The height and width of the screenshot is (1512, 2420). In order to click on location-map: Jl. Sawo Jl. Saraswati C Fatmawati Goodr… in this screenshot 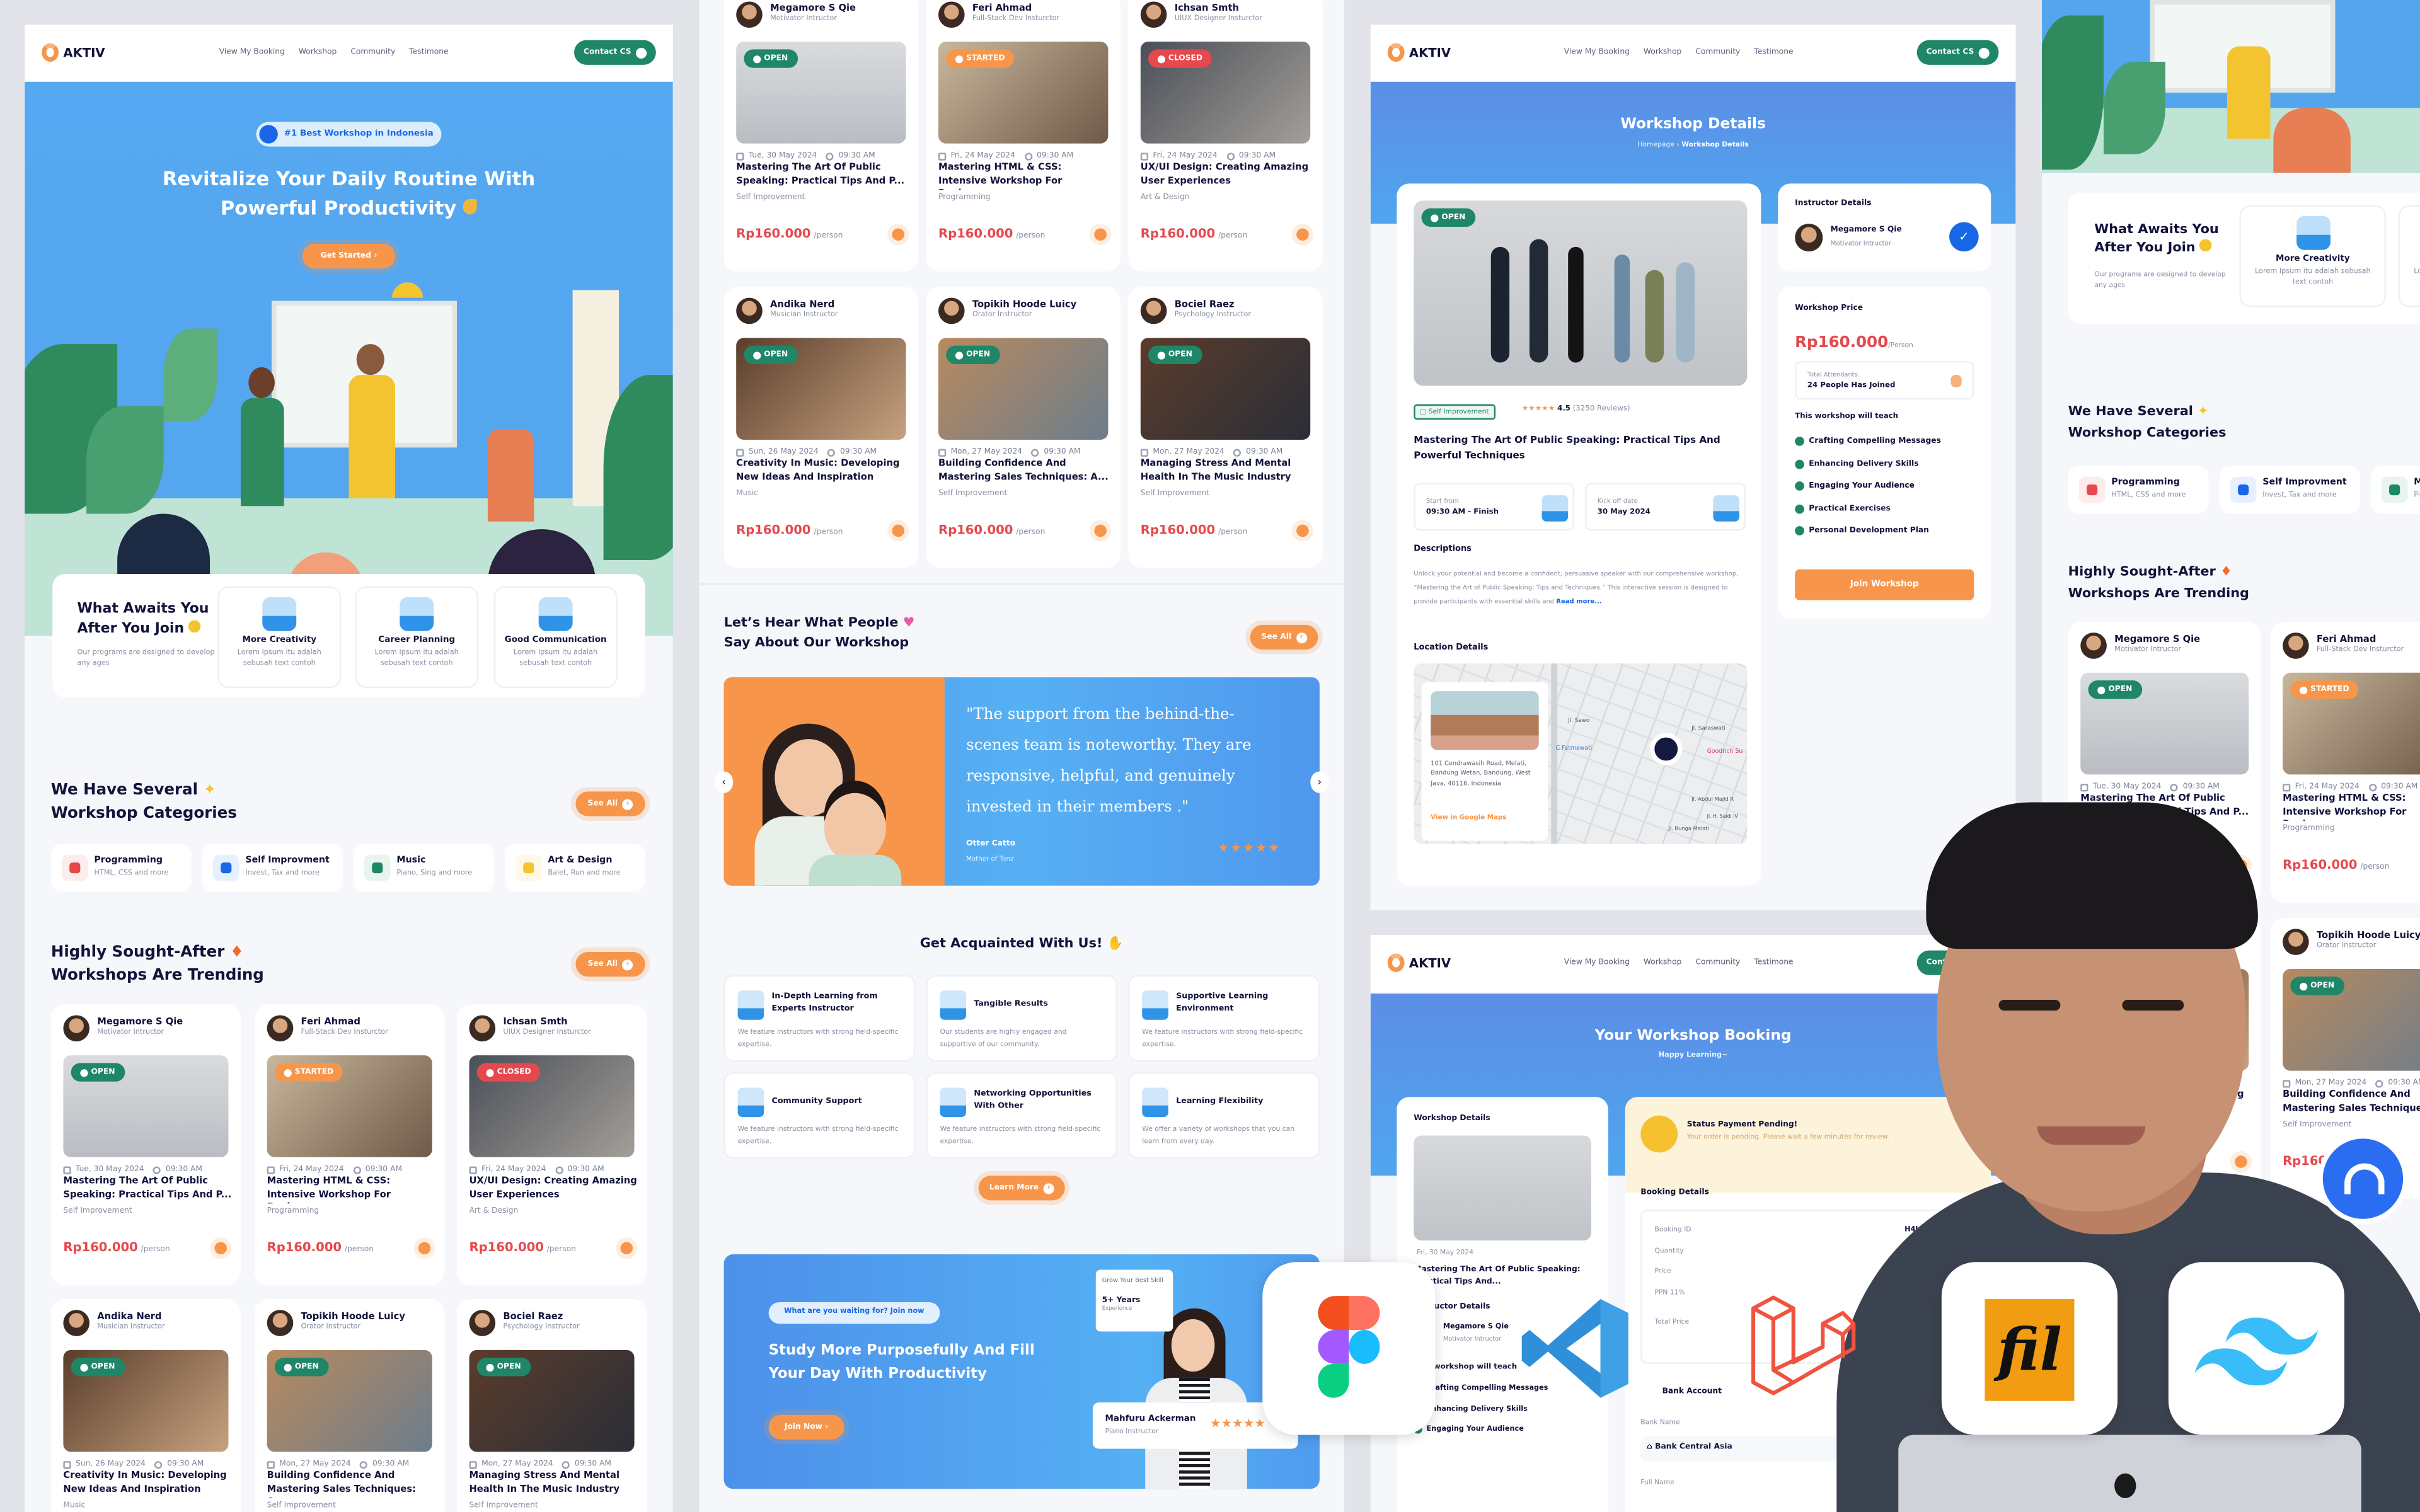, I will do `click(1581, 753)`.